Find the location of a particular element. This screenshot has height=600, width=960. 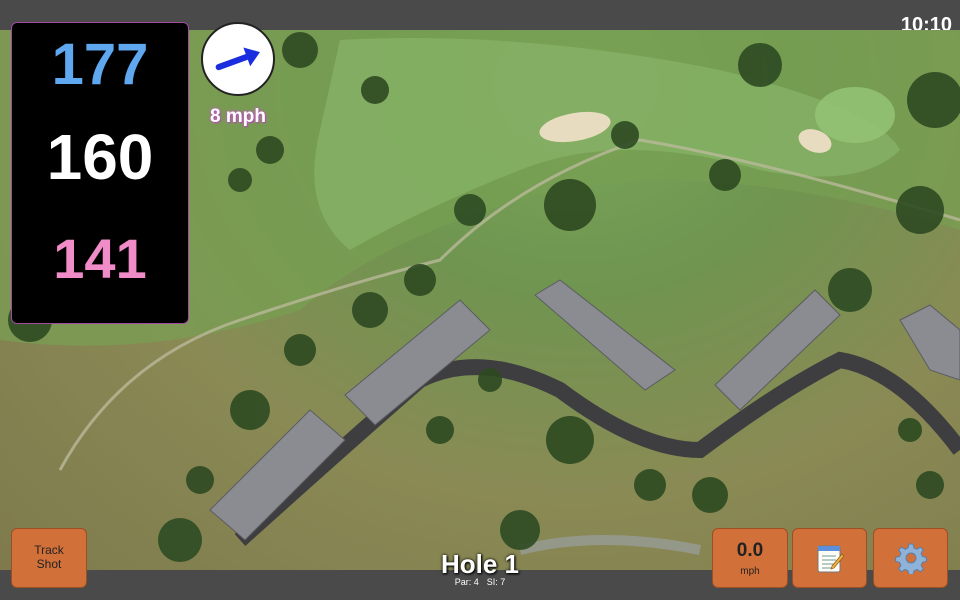

hole-title: Hole 1 is located at coordinates (480, 564).